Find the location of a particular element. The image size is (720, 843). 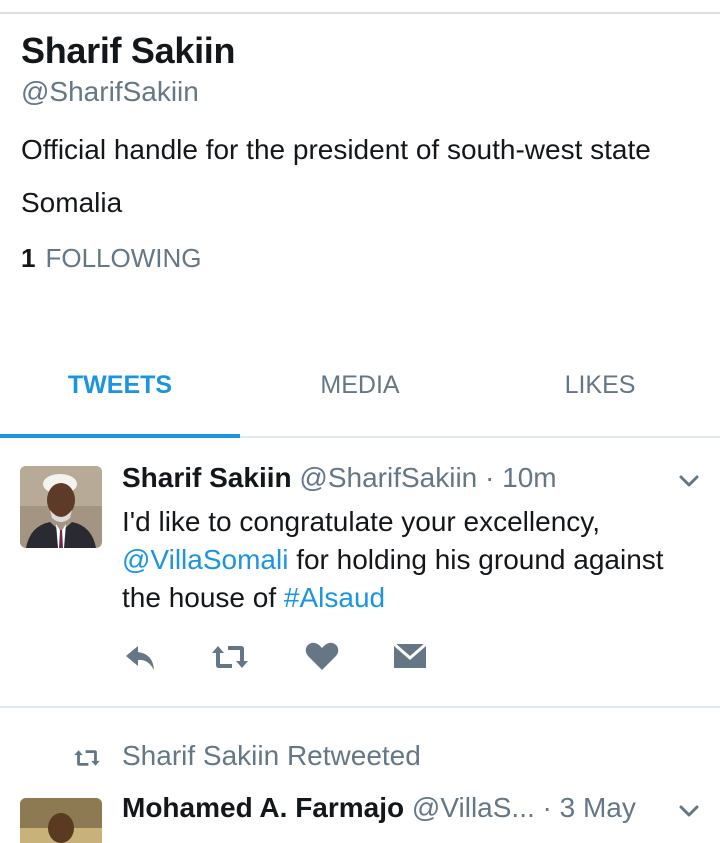

profile-tabs: TWEETS MEDIA LIKES is located at coordinates (360, 397).